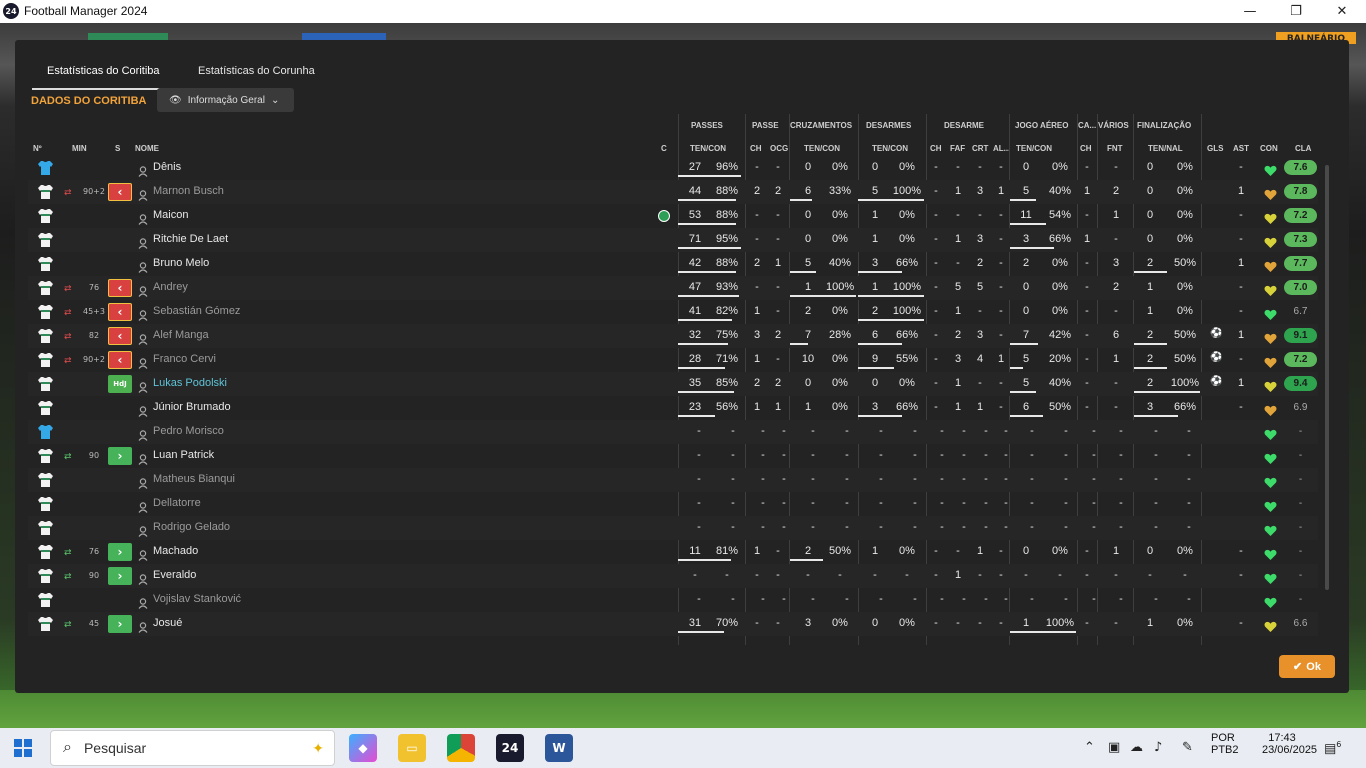 The image size is (1366, 768). I want to click on close-button: ✕, so click(1342, 11).